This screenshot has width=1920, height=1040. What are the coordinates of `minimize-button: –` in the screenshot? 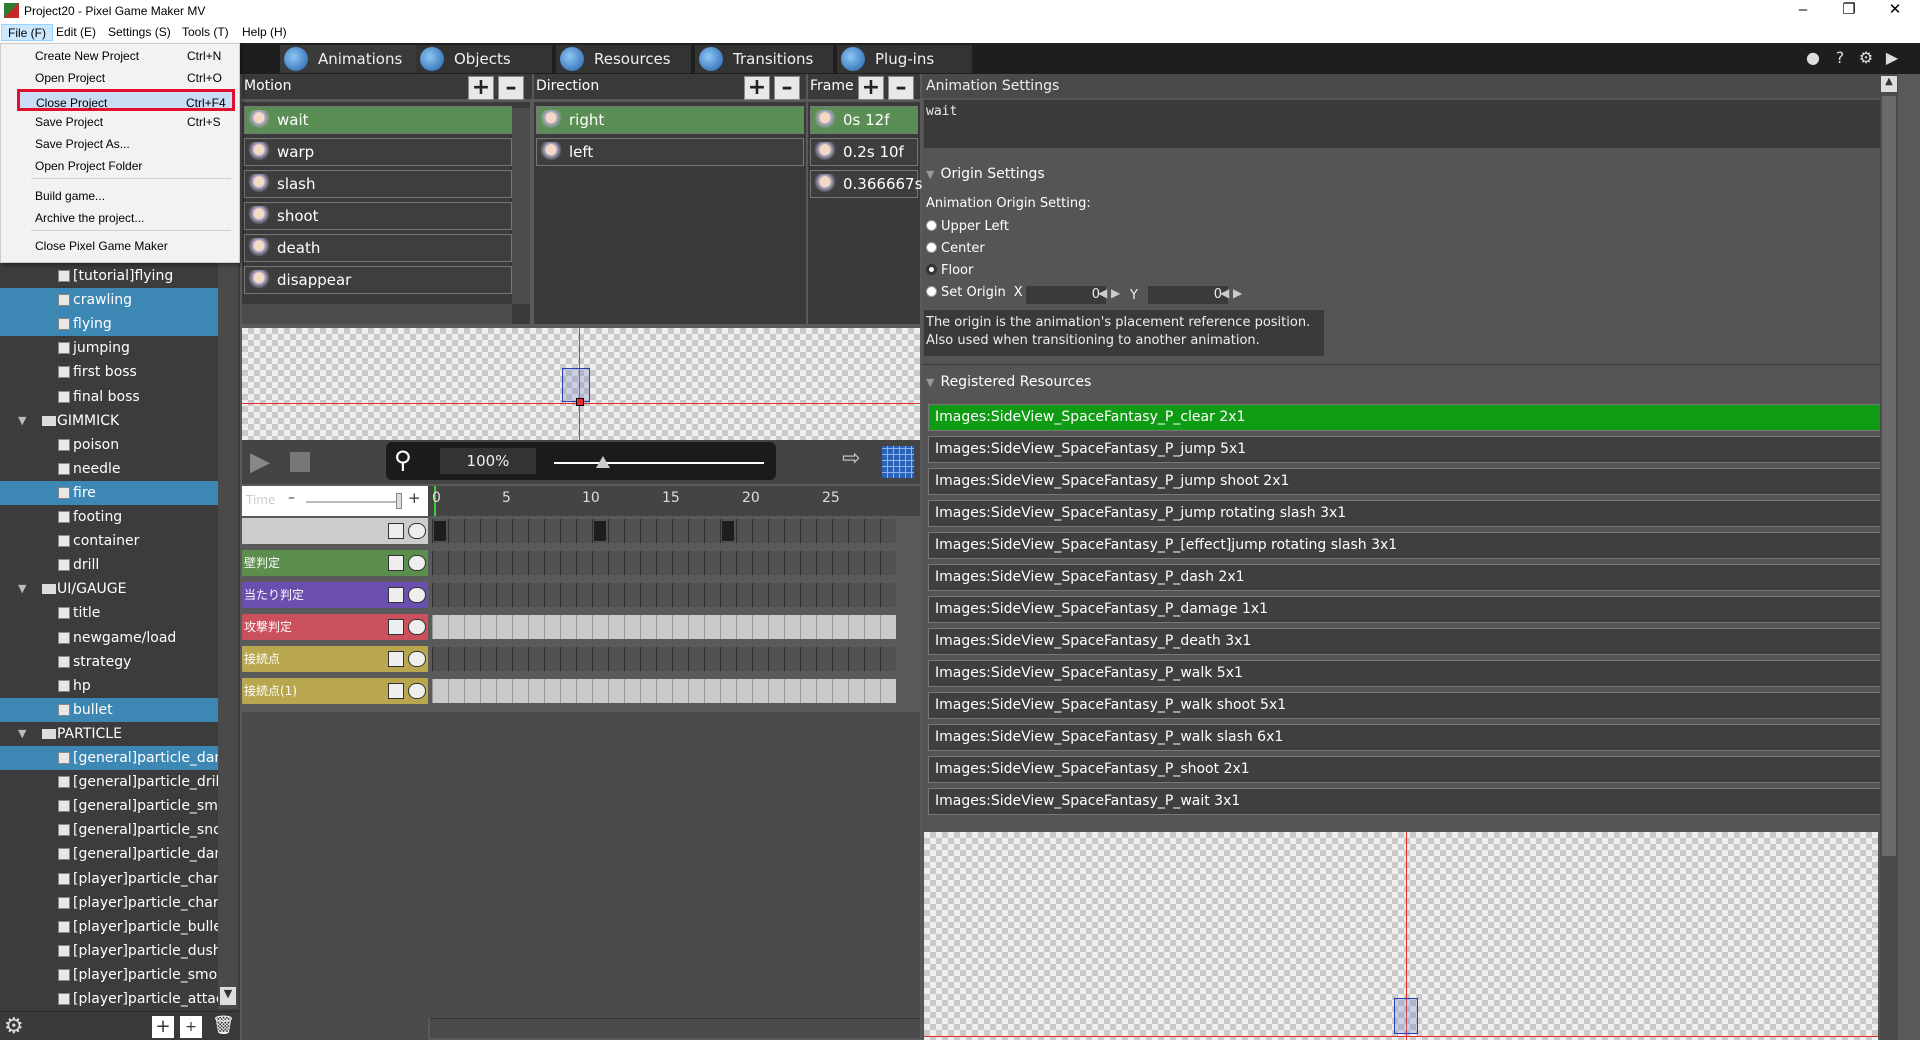 It's located at (1803, 11).